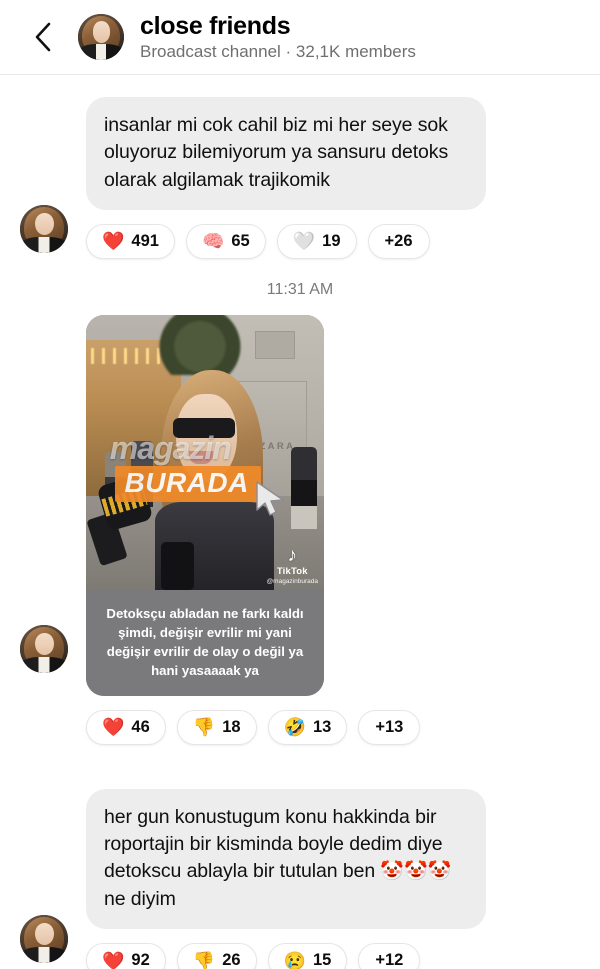 The height and width of the screenshot is (969, 600). I want to click on avatar-portrait, so click(101, 37).